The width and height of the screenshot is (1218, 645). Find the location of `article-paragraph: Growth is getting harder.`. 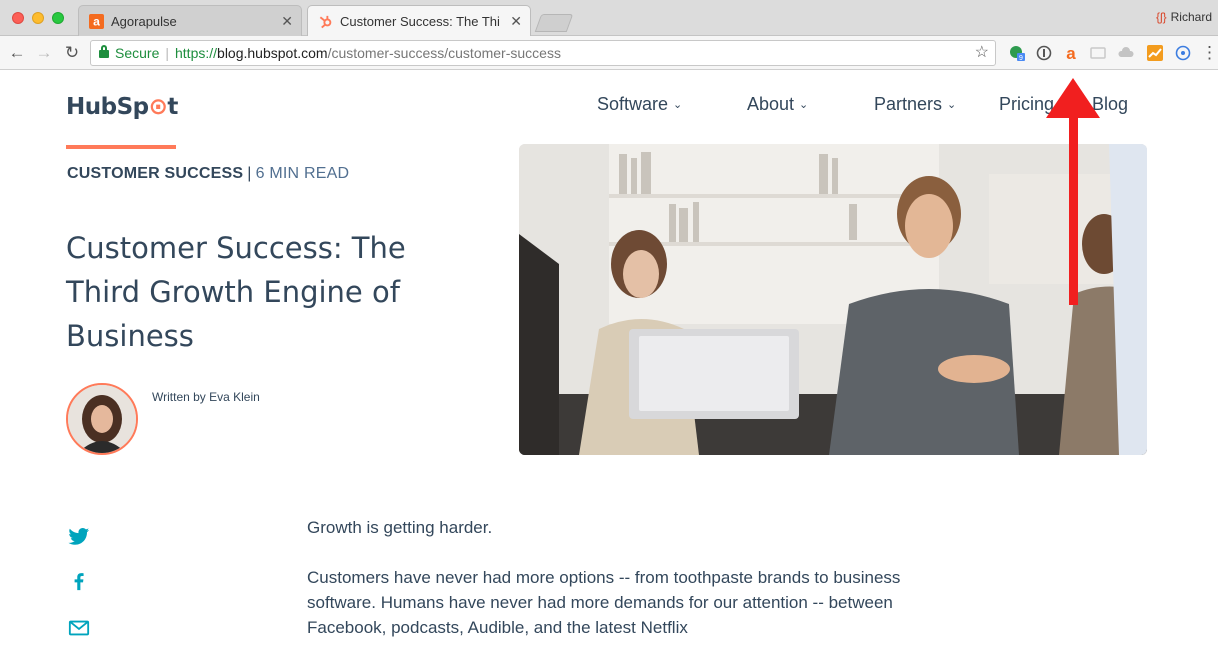

article-paragraph: Growth is getting harder. is located at coordinates (400, 527).